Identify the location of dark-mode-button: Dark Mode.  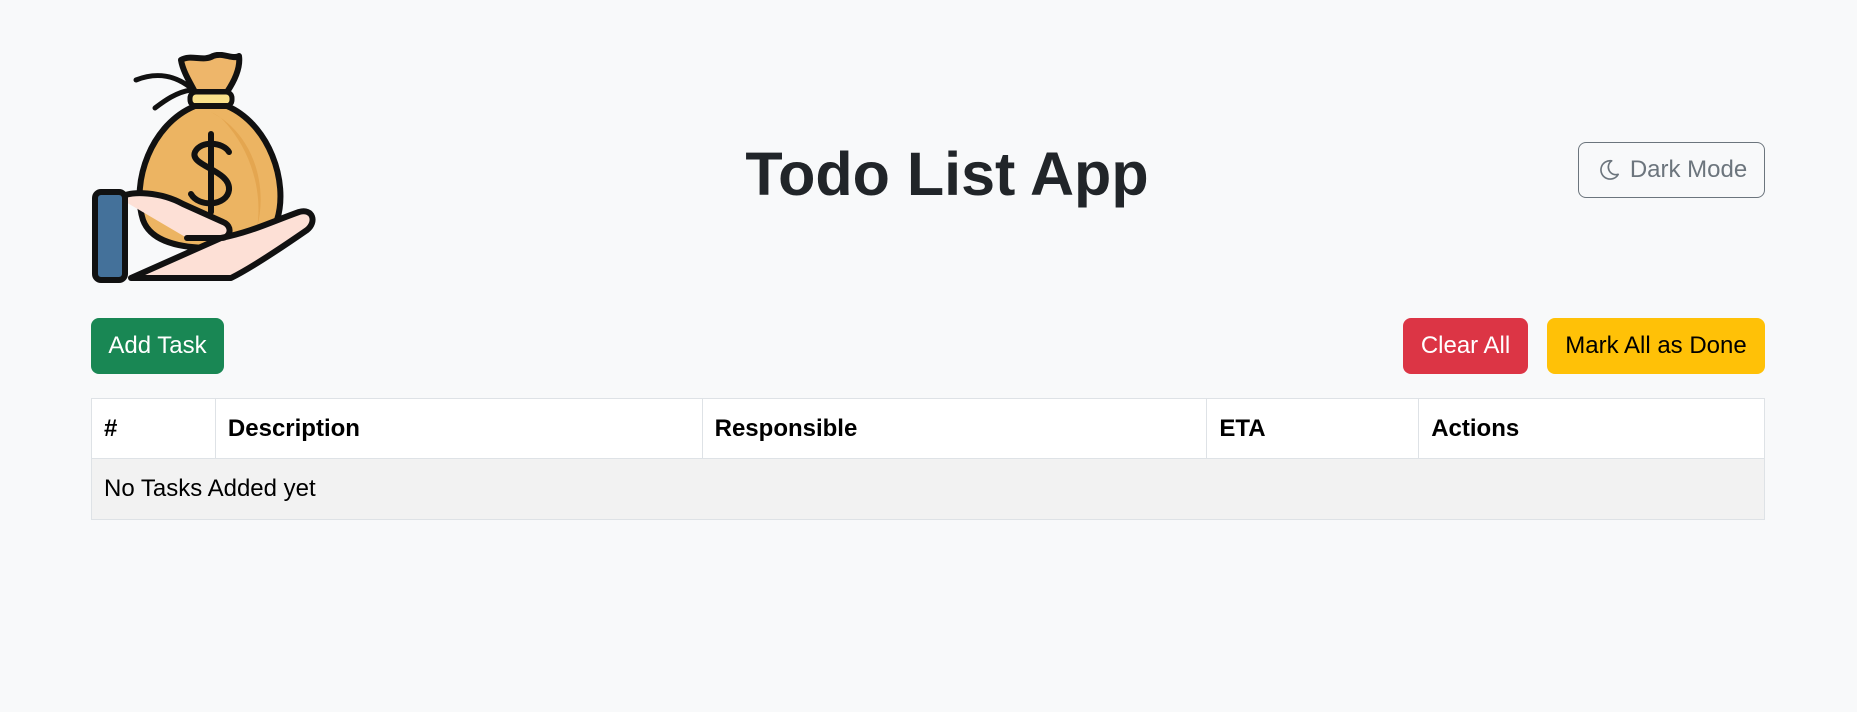
(1671, 170).